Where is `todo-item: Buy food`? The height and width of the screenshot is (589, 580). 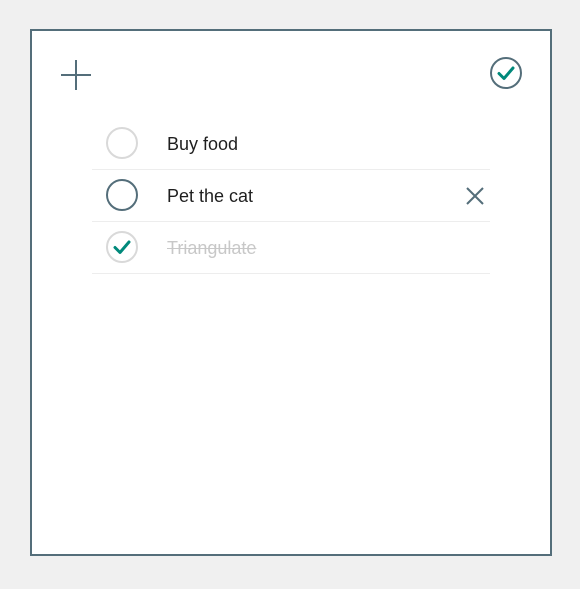
todo-item: Buy food is located at coordinates (291, 144).